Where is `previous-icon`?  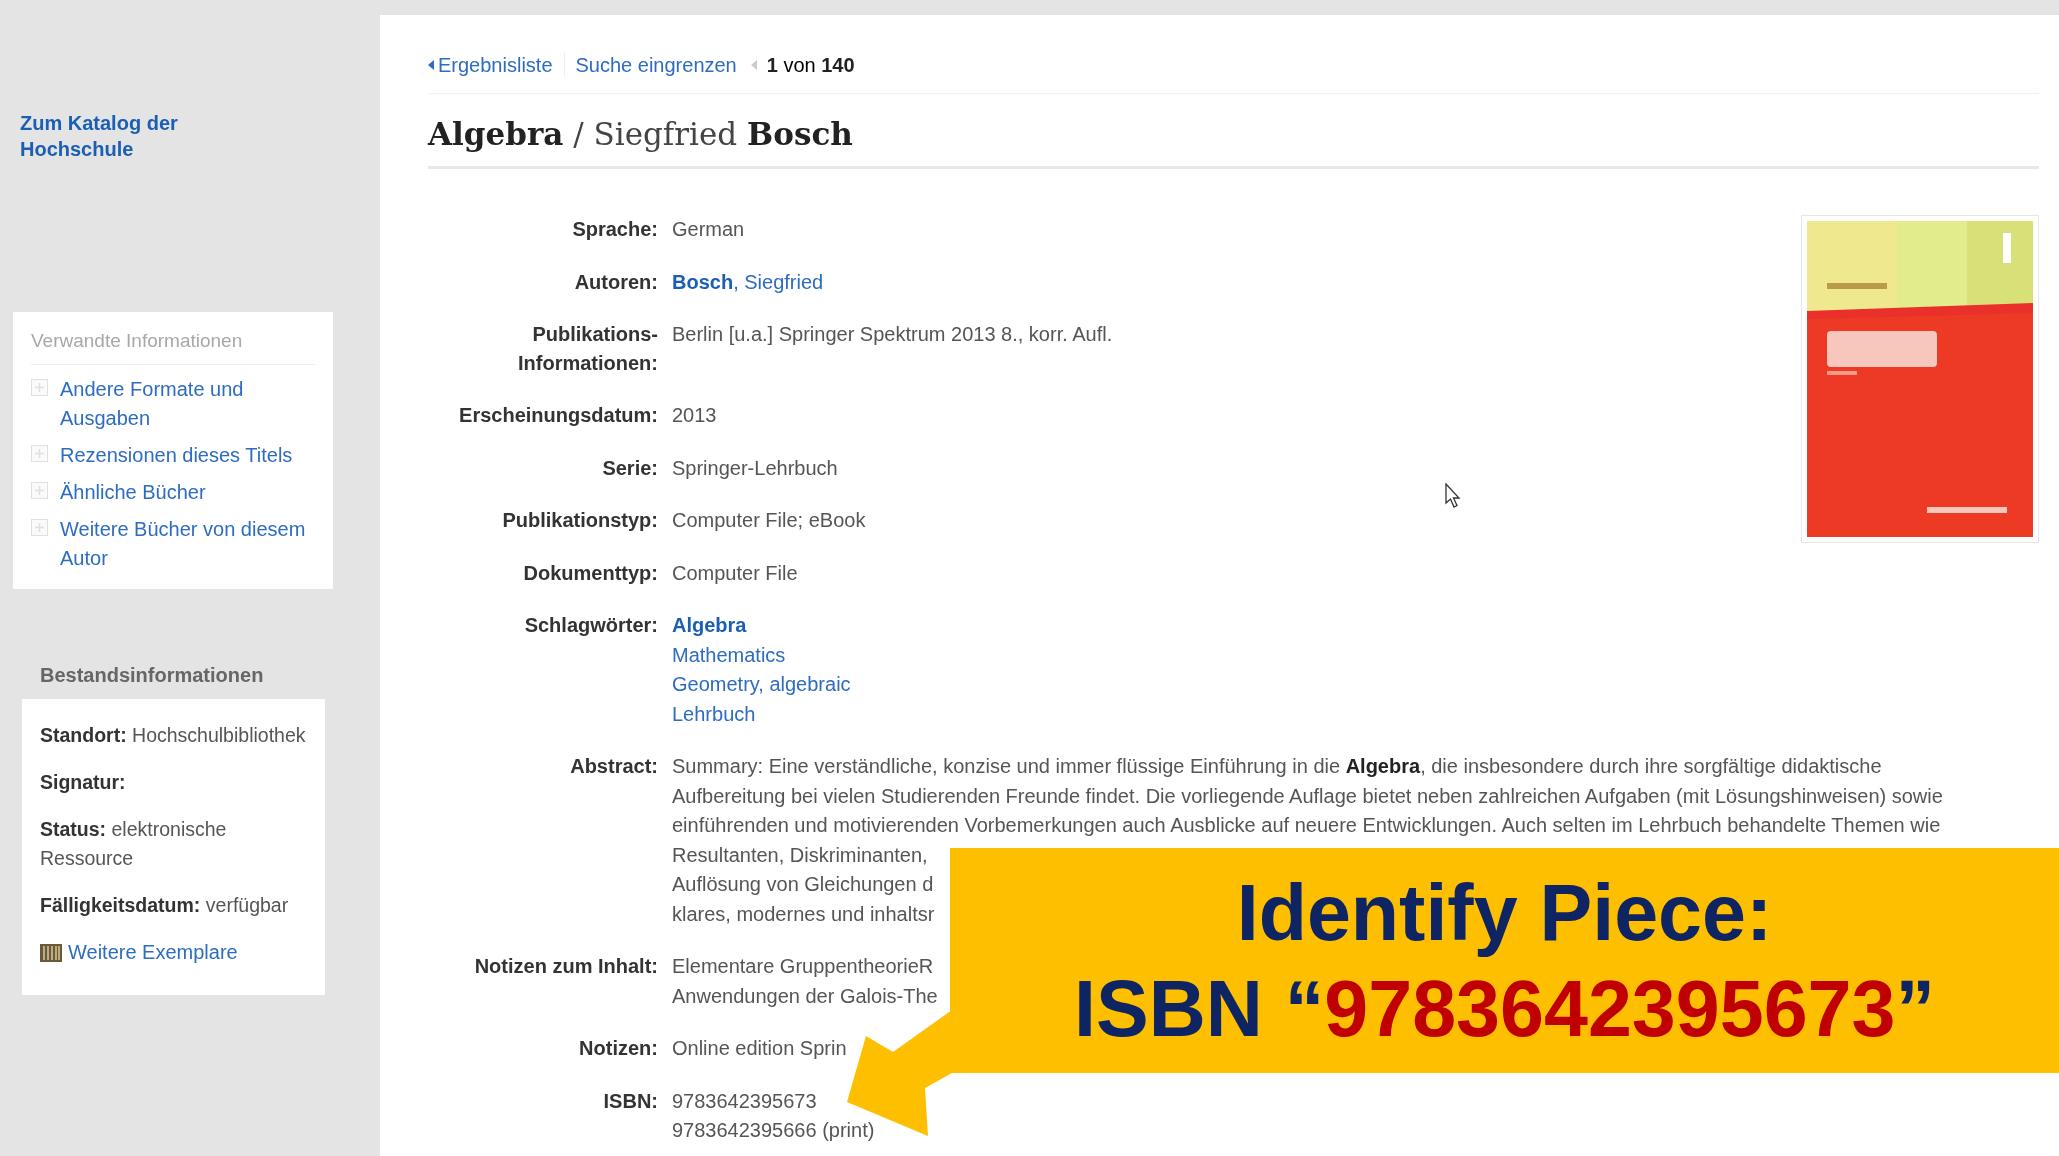
previous-icon is located at coordinates (753, 65).